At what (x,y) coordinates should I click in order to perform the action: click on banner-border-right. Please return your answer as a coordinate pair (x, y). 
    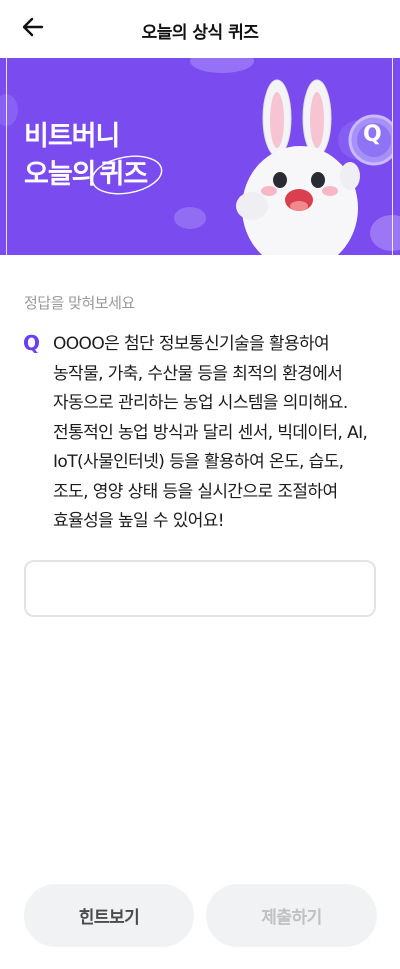
    Looking at the image, I should click on (392, 156).